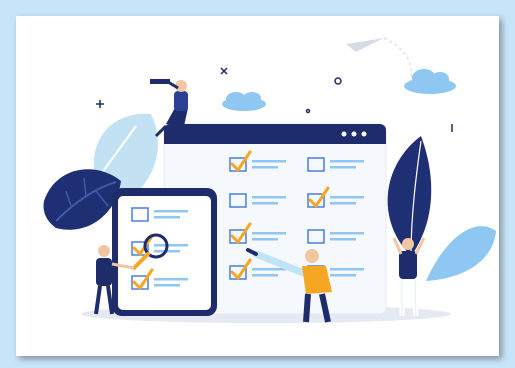 The height and width of the screenshot is (368, 515). I want to click on leaf-left-dark, so click(82, 199).